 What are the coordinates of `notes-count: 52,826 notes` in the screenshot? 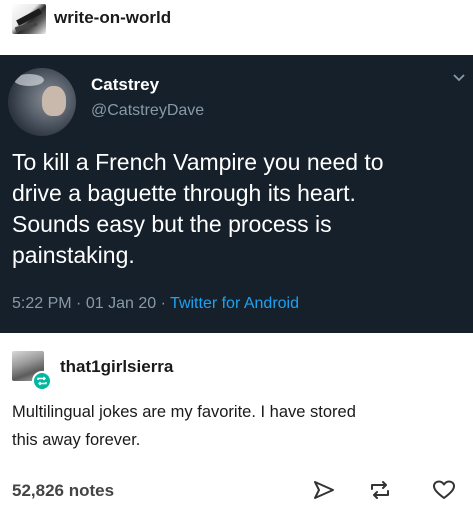 It's located at (63, 491).